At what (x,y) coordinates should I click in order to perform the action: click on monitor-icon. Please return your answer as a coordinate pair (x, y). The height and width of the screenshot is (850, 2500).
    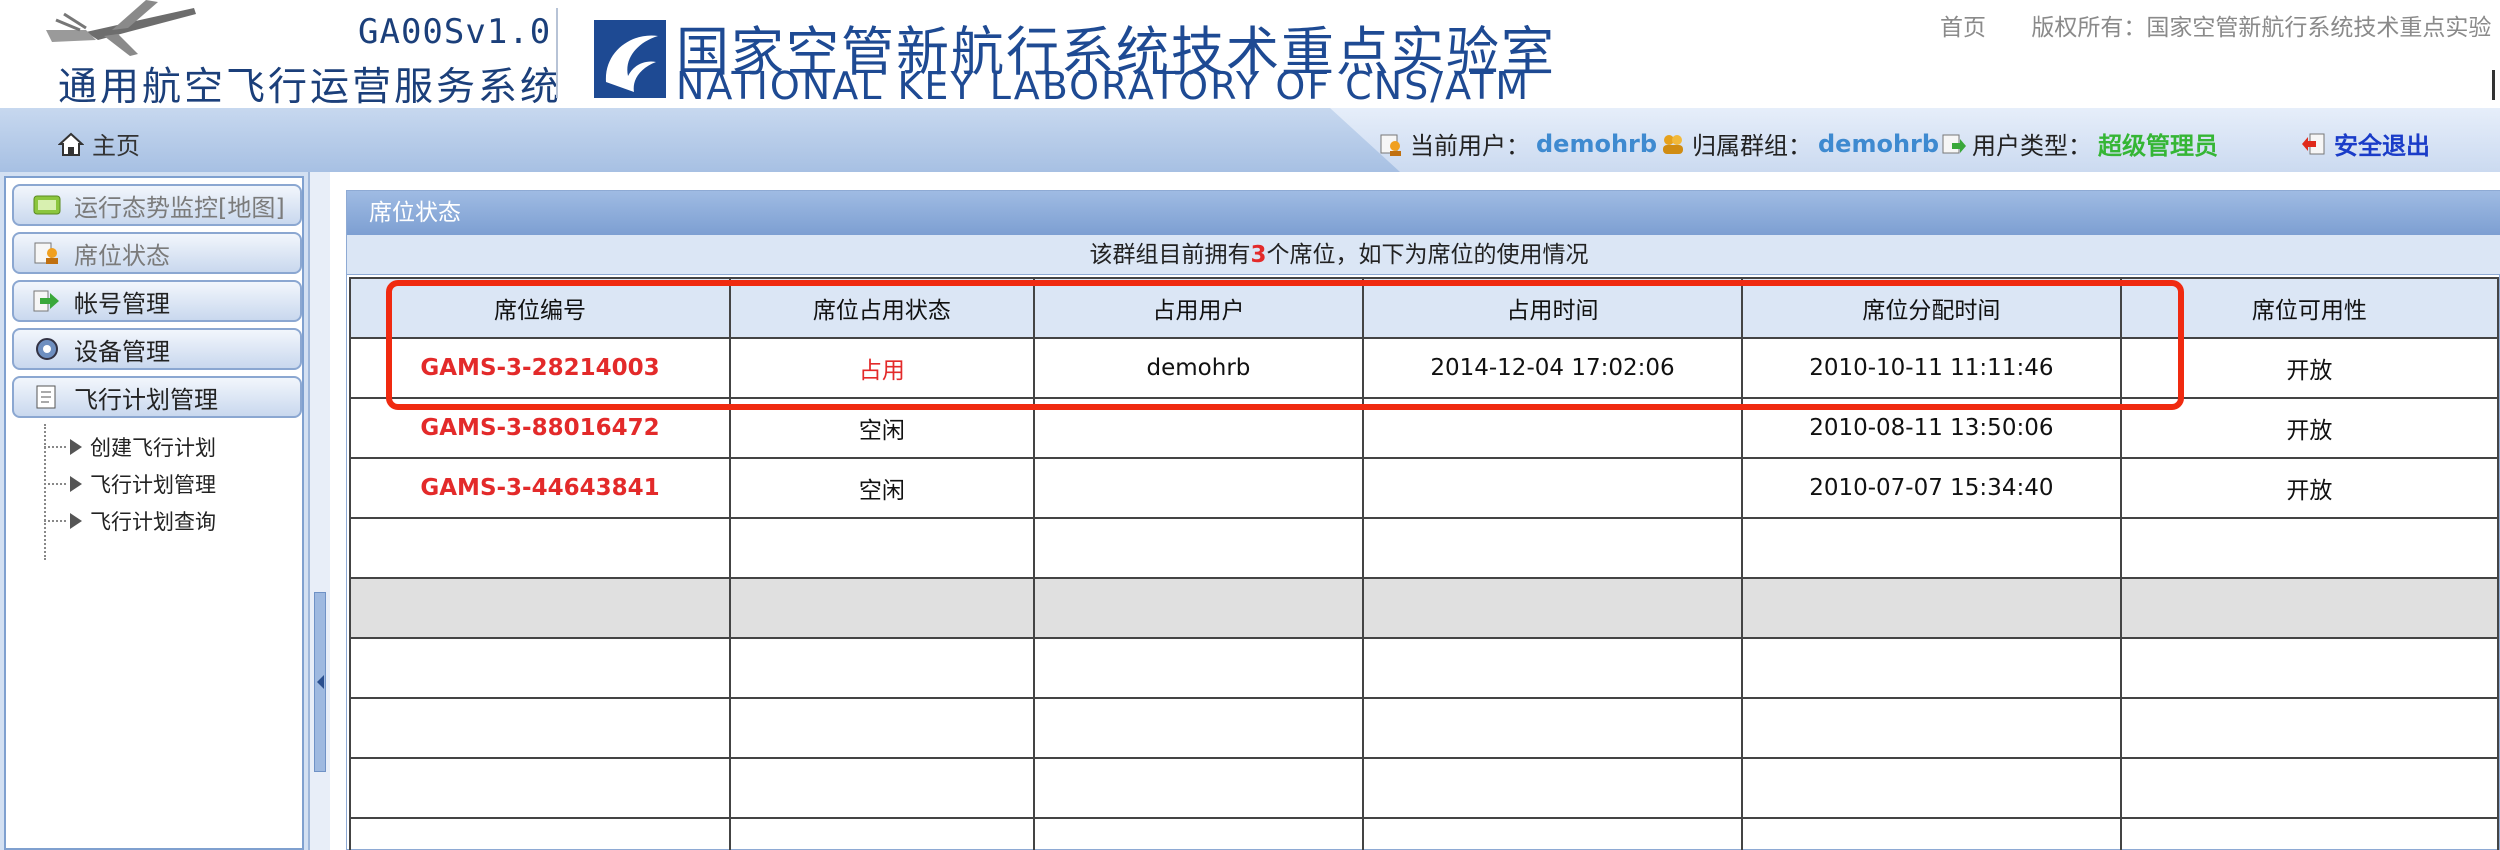
    Looking at the image, I should click on (47, 205).